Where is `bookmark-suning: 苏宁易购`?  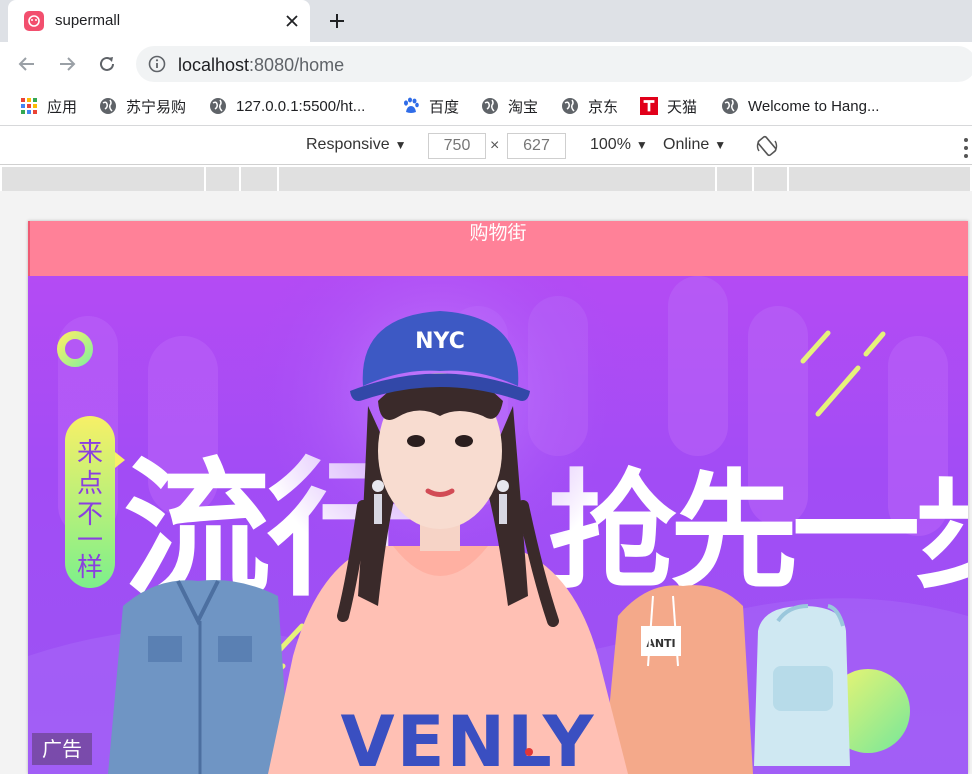
bookmark-suning: 苏宁易购 is located at coordinates (142, 106).